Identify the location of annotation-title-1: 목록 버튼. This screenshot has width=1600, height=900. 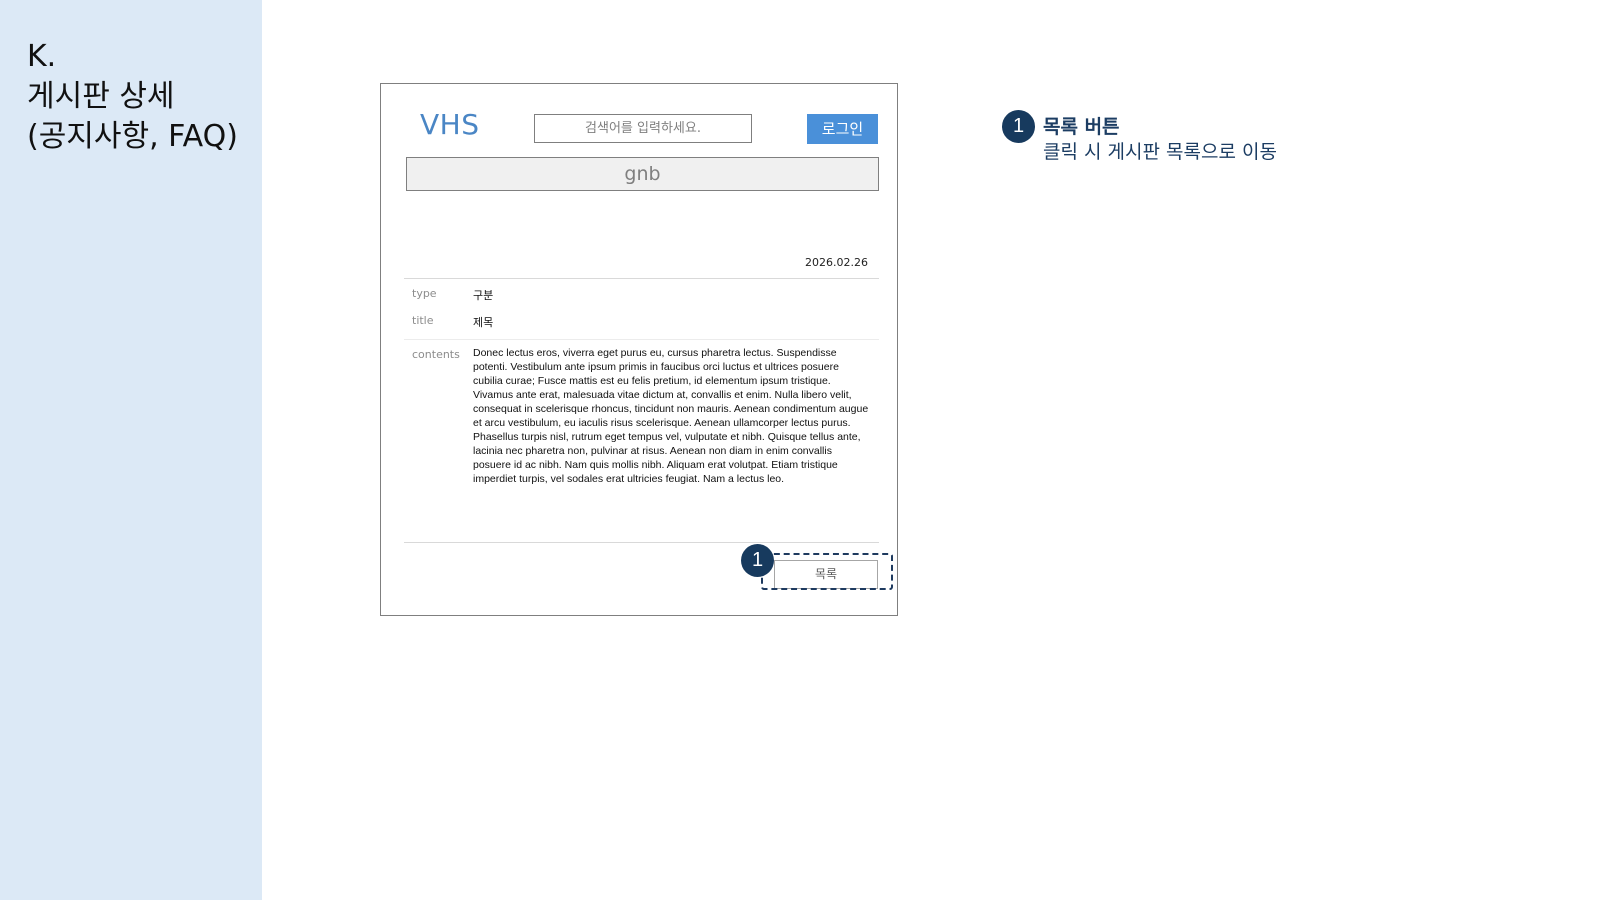
(1081, 127).